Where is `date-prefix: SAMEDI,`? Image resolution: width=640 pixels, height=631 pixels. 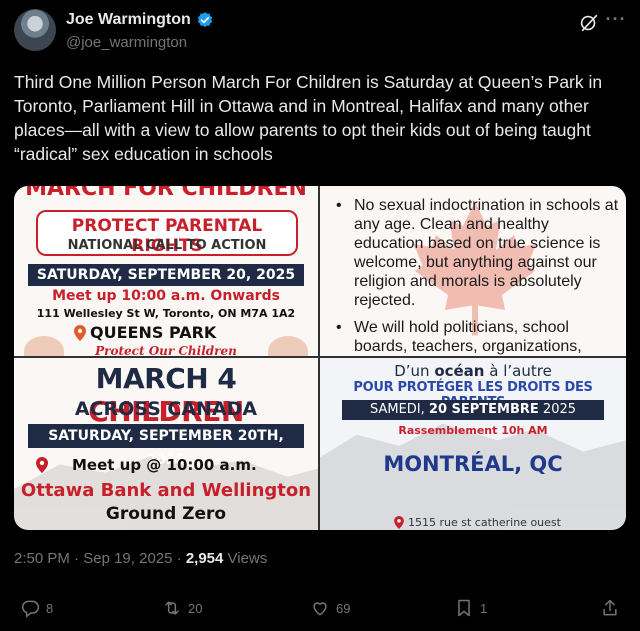 date-prefix: SAMEDI, is located at coordinates (399, 409).